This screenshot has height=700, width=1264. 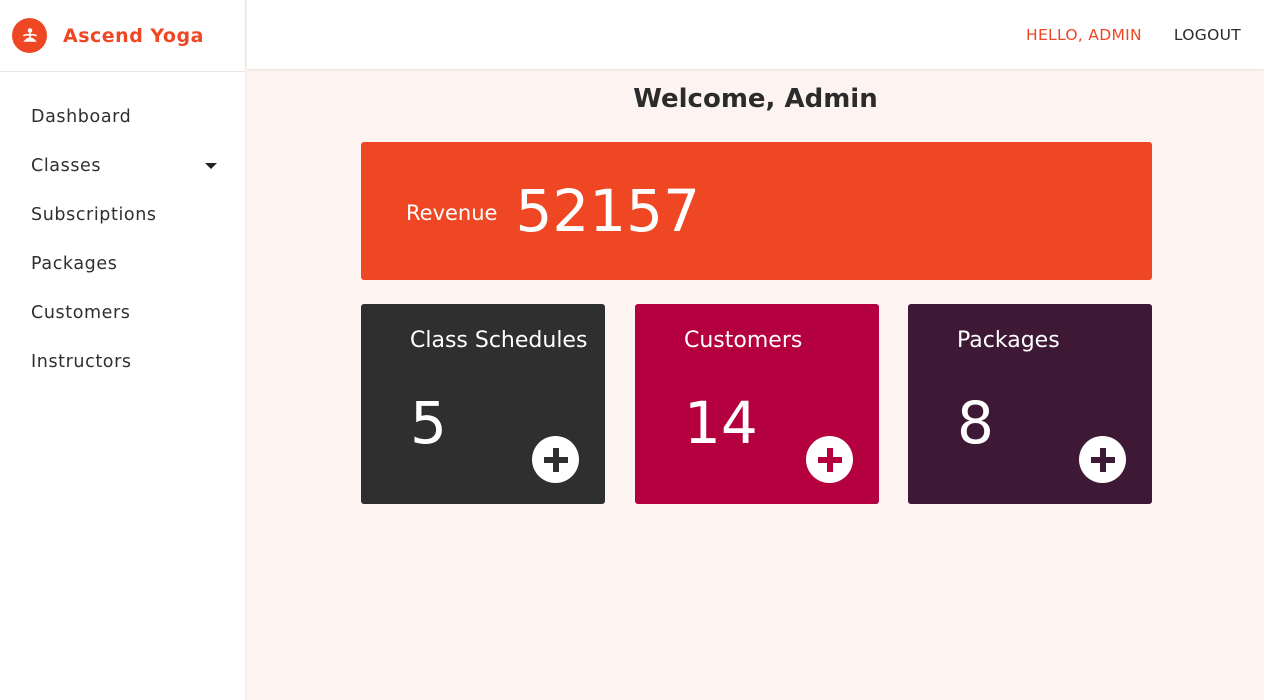 I want to click on customers-card: Customers 14, so click(x=757, y=404).